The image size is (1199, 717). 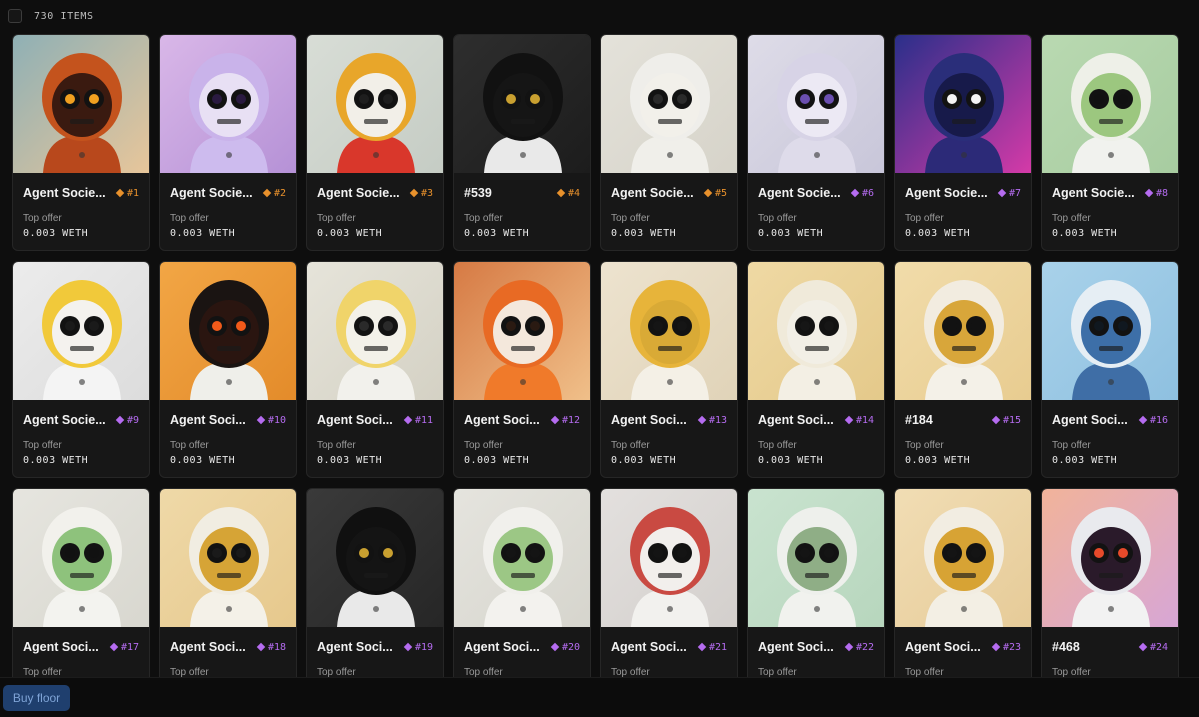 I want to click on nft-card: Agent Socie... #1 Top offer 0.003 WETH, so click(x=81, y=142).